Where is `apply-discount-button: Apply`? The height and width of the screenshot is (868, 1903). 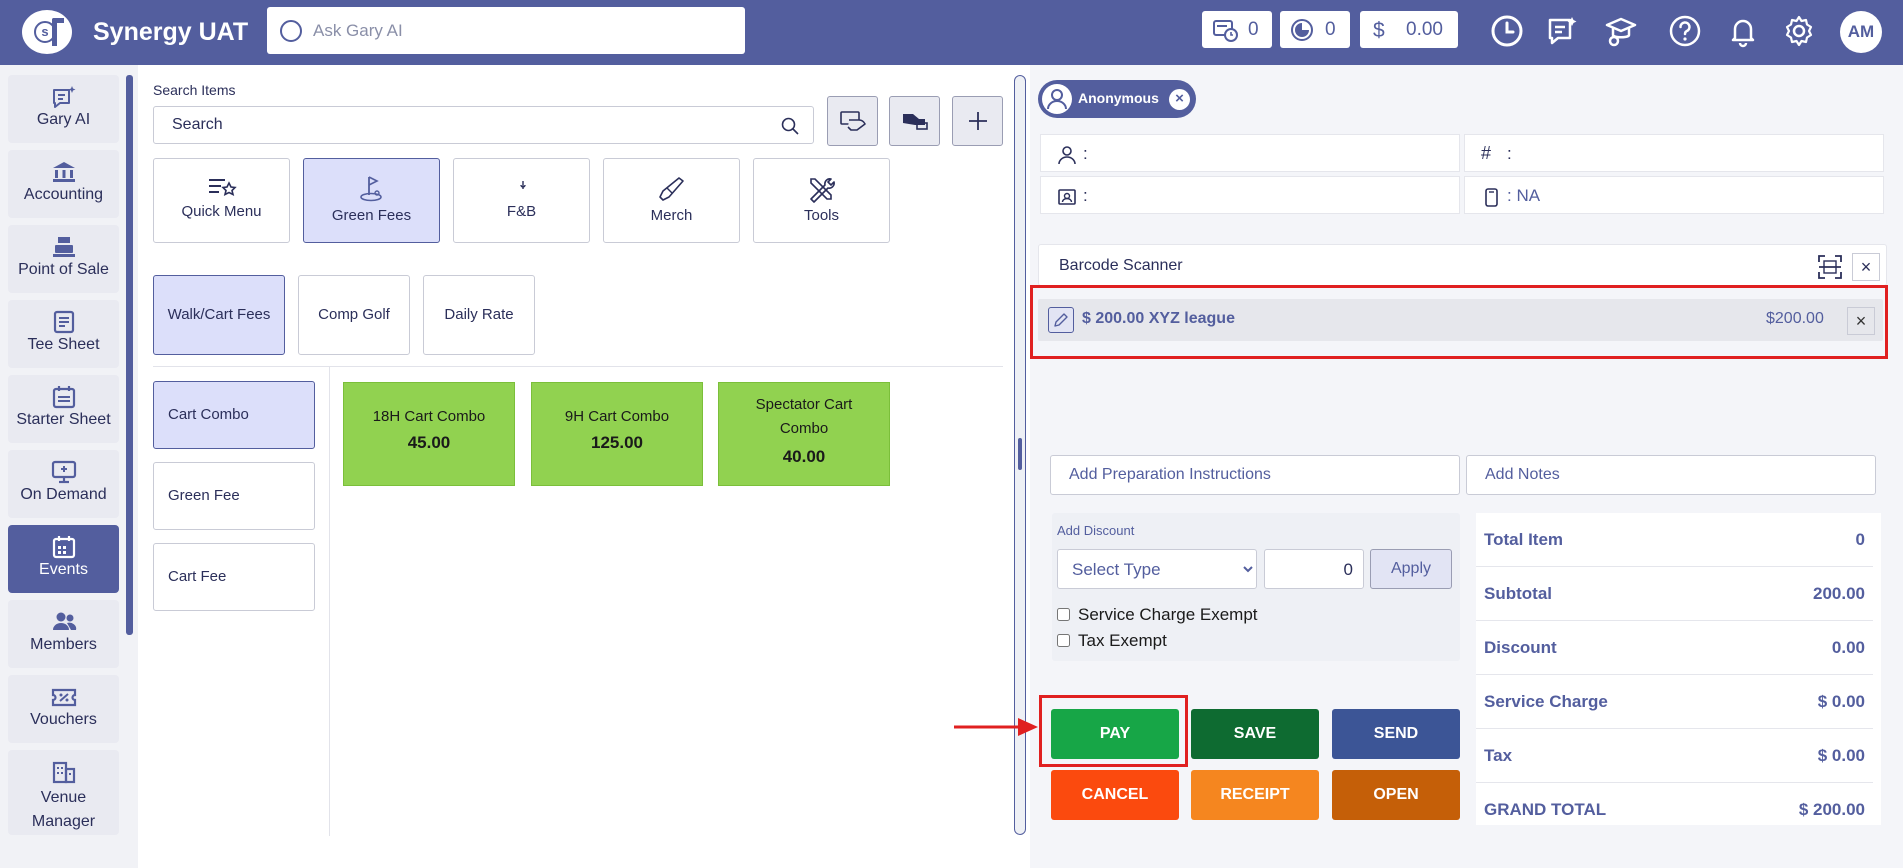 apply-discount-button: Apply is located at coordinates (1411, 569).